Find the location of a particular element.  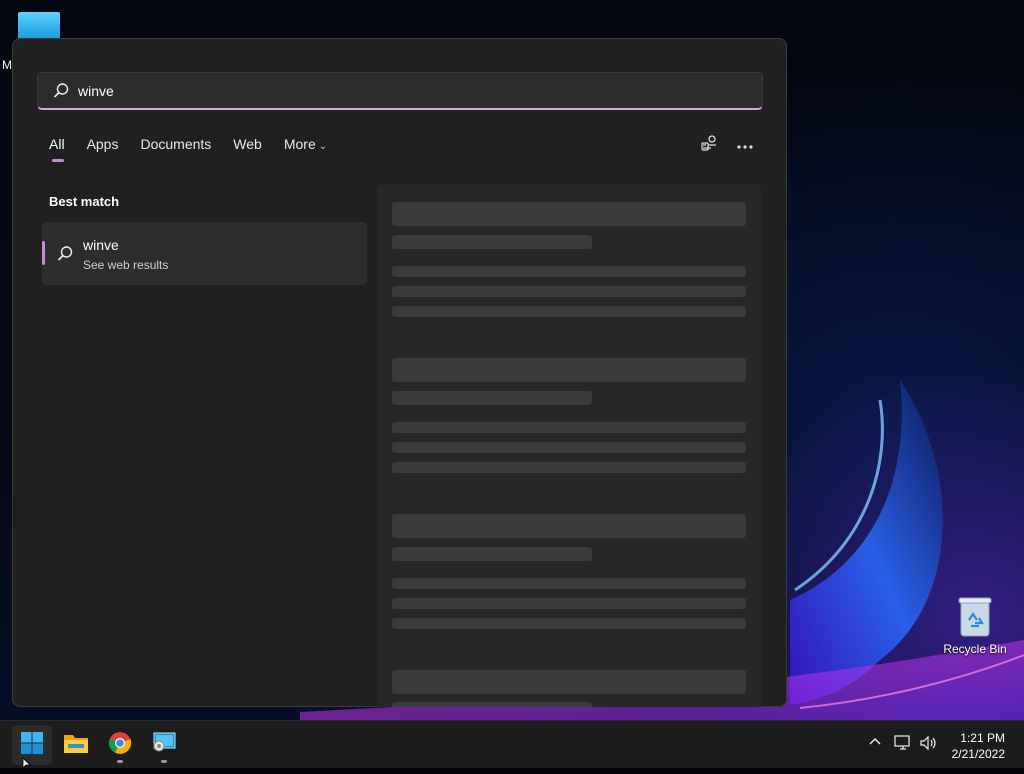

chrome-button is located at coordinates (120, 745).